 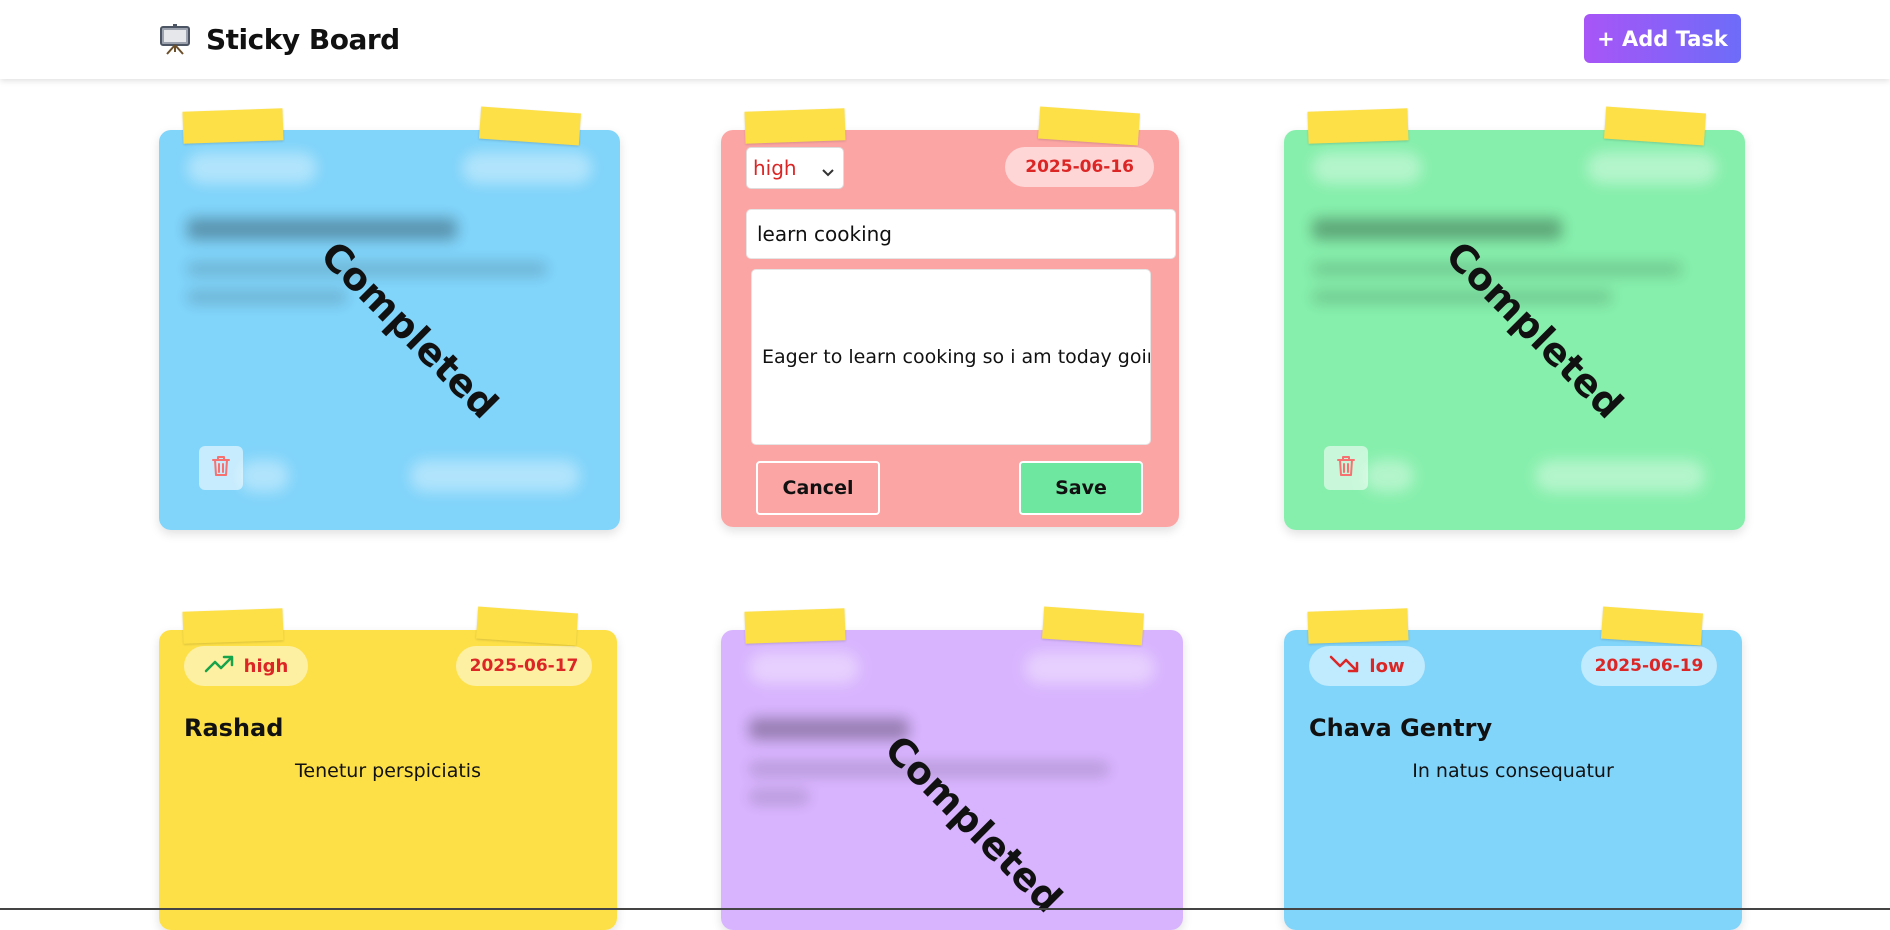 What do you see at coordinates (266, 666) in the screenshot?
I see `priority-label: high` at bounding box center [266, 666].